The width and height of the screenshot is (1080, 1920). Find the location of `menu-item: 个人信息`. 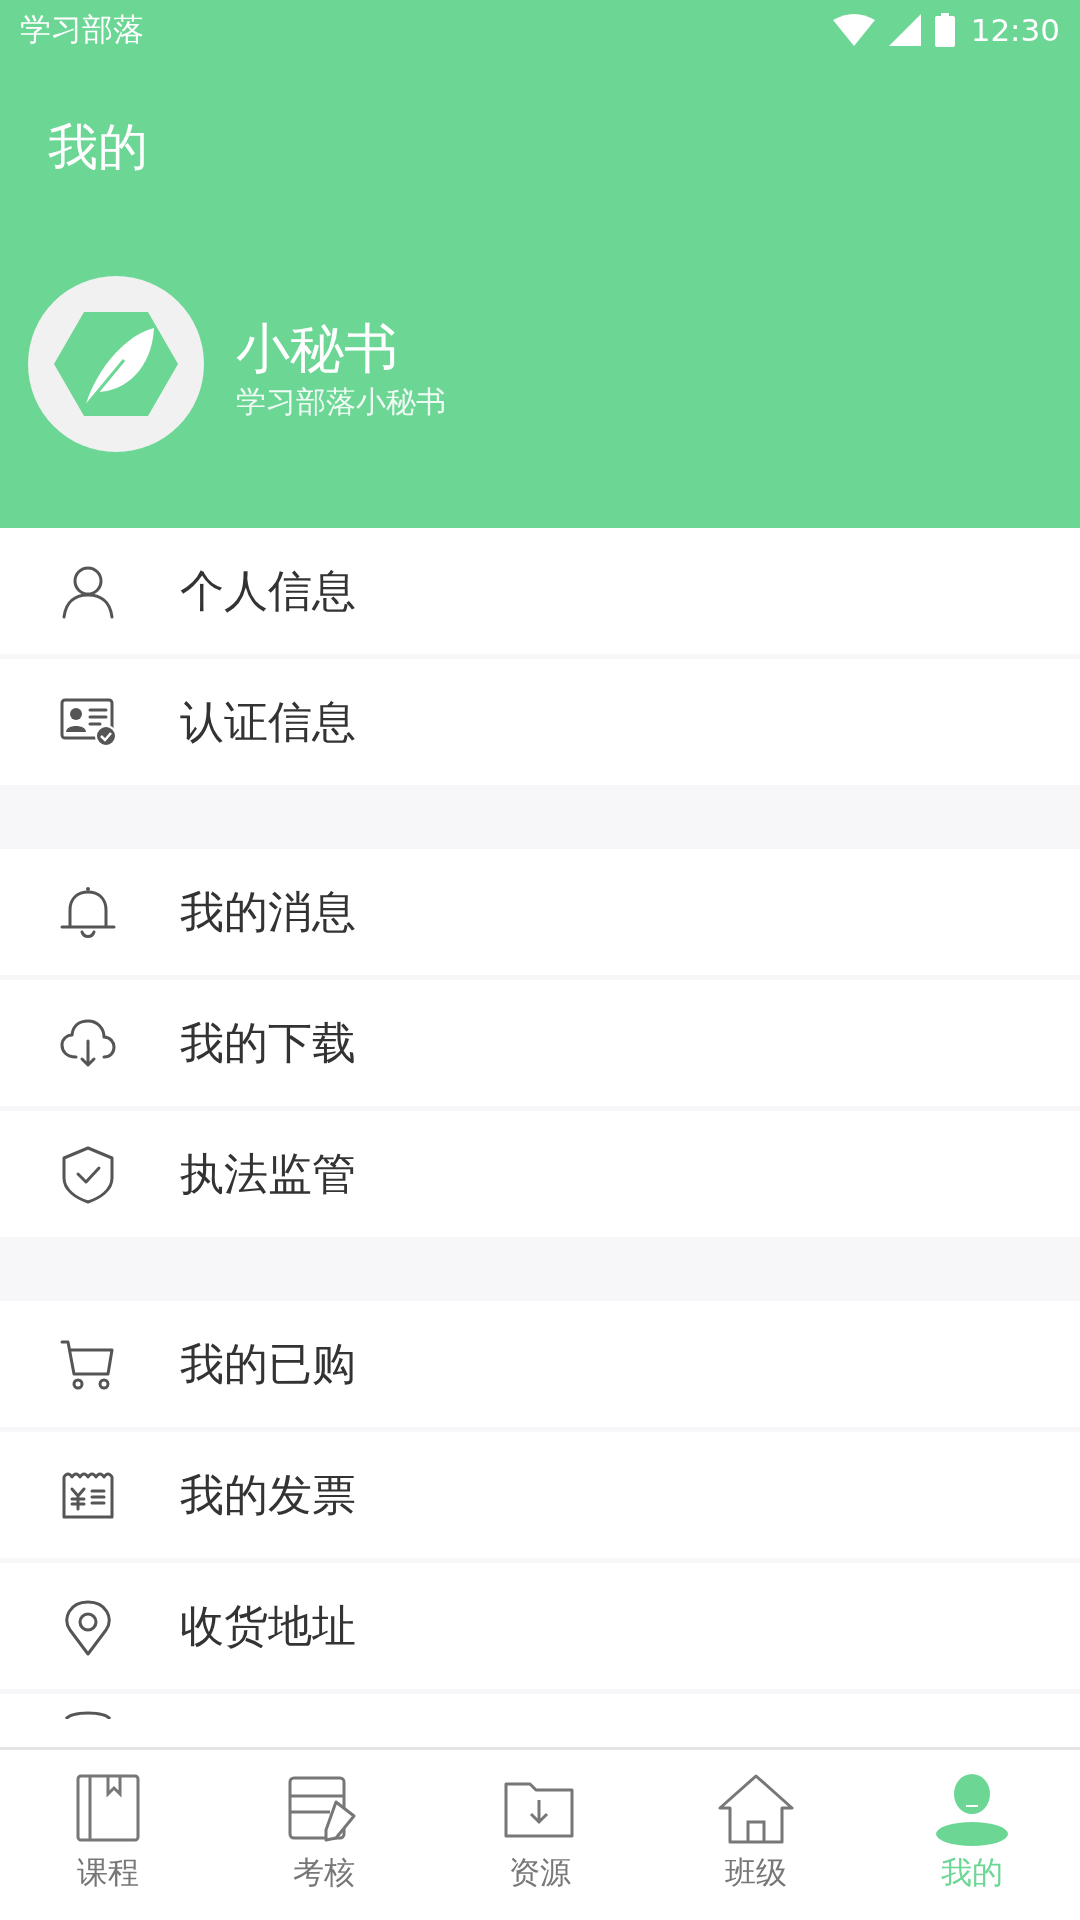

menu-item: 个人信息 is located at coordinates (540, 591).